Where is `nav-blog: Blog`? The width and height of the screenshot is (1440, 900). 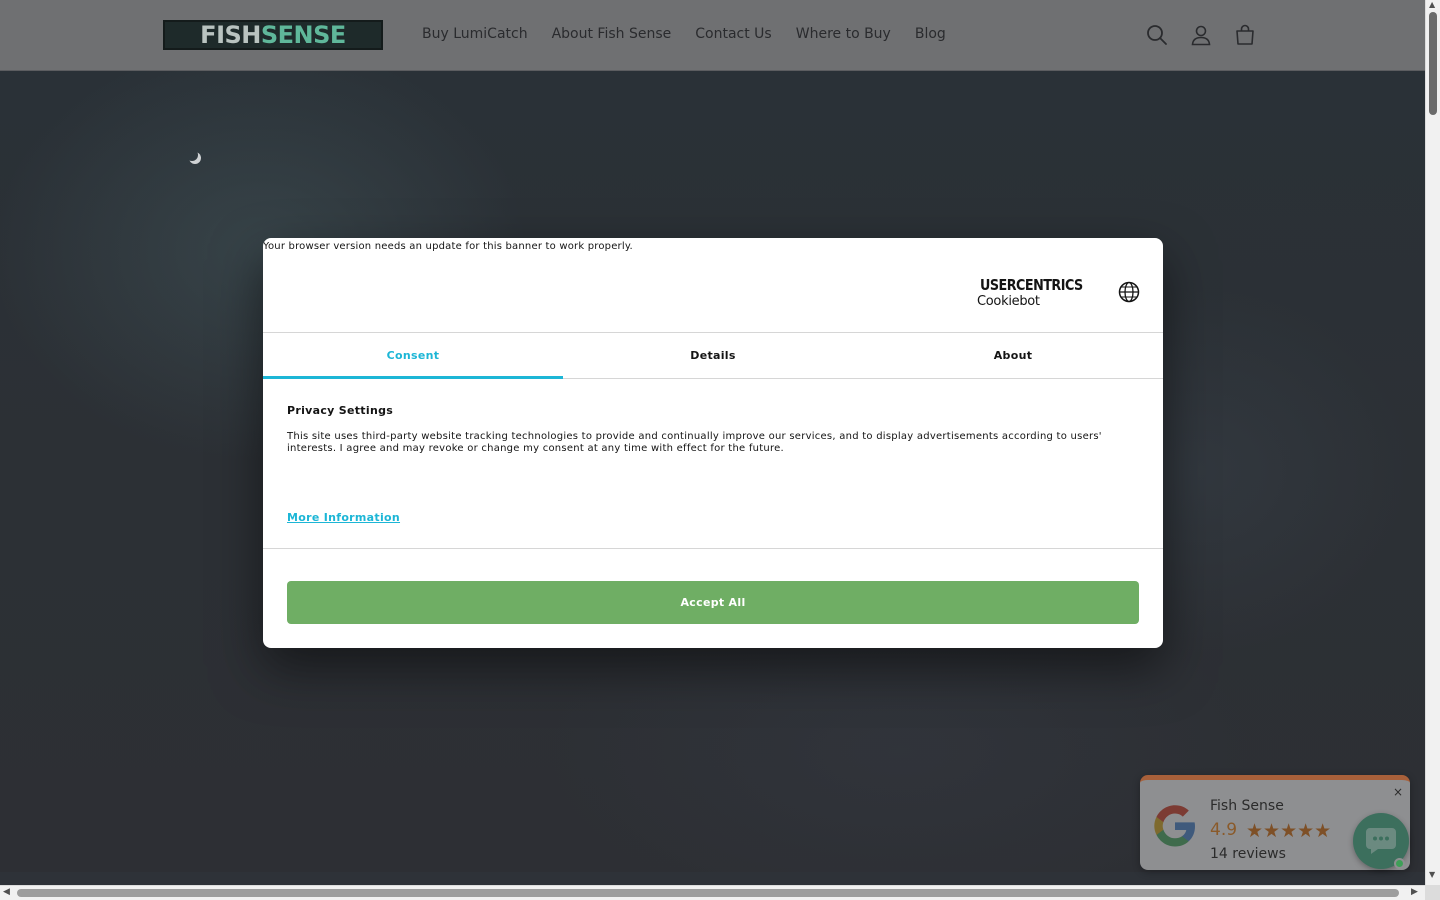 nav-blog: Blog is located at coordinates (930, 34).